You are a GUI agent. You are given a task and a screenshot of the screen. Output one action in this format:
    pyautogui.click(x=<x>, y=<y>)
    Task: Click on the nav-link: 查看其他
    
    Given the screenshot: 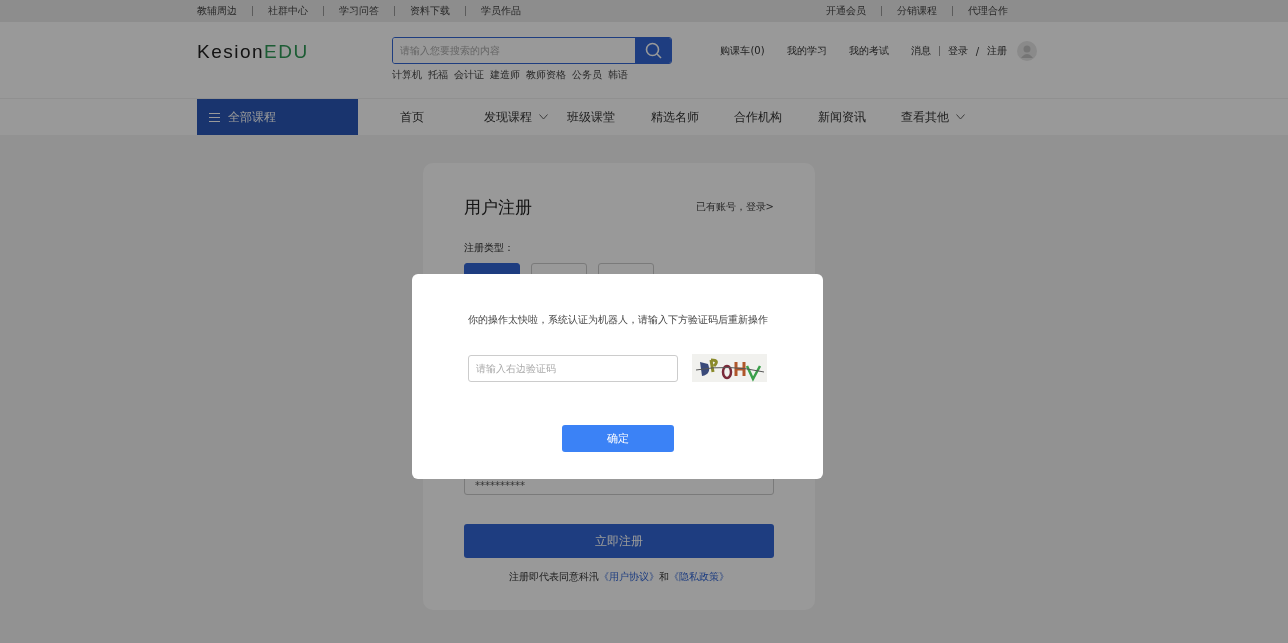 What is the action you would take?
    pyautogui.click(x=943, y=117)
    